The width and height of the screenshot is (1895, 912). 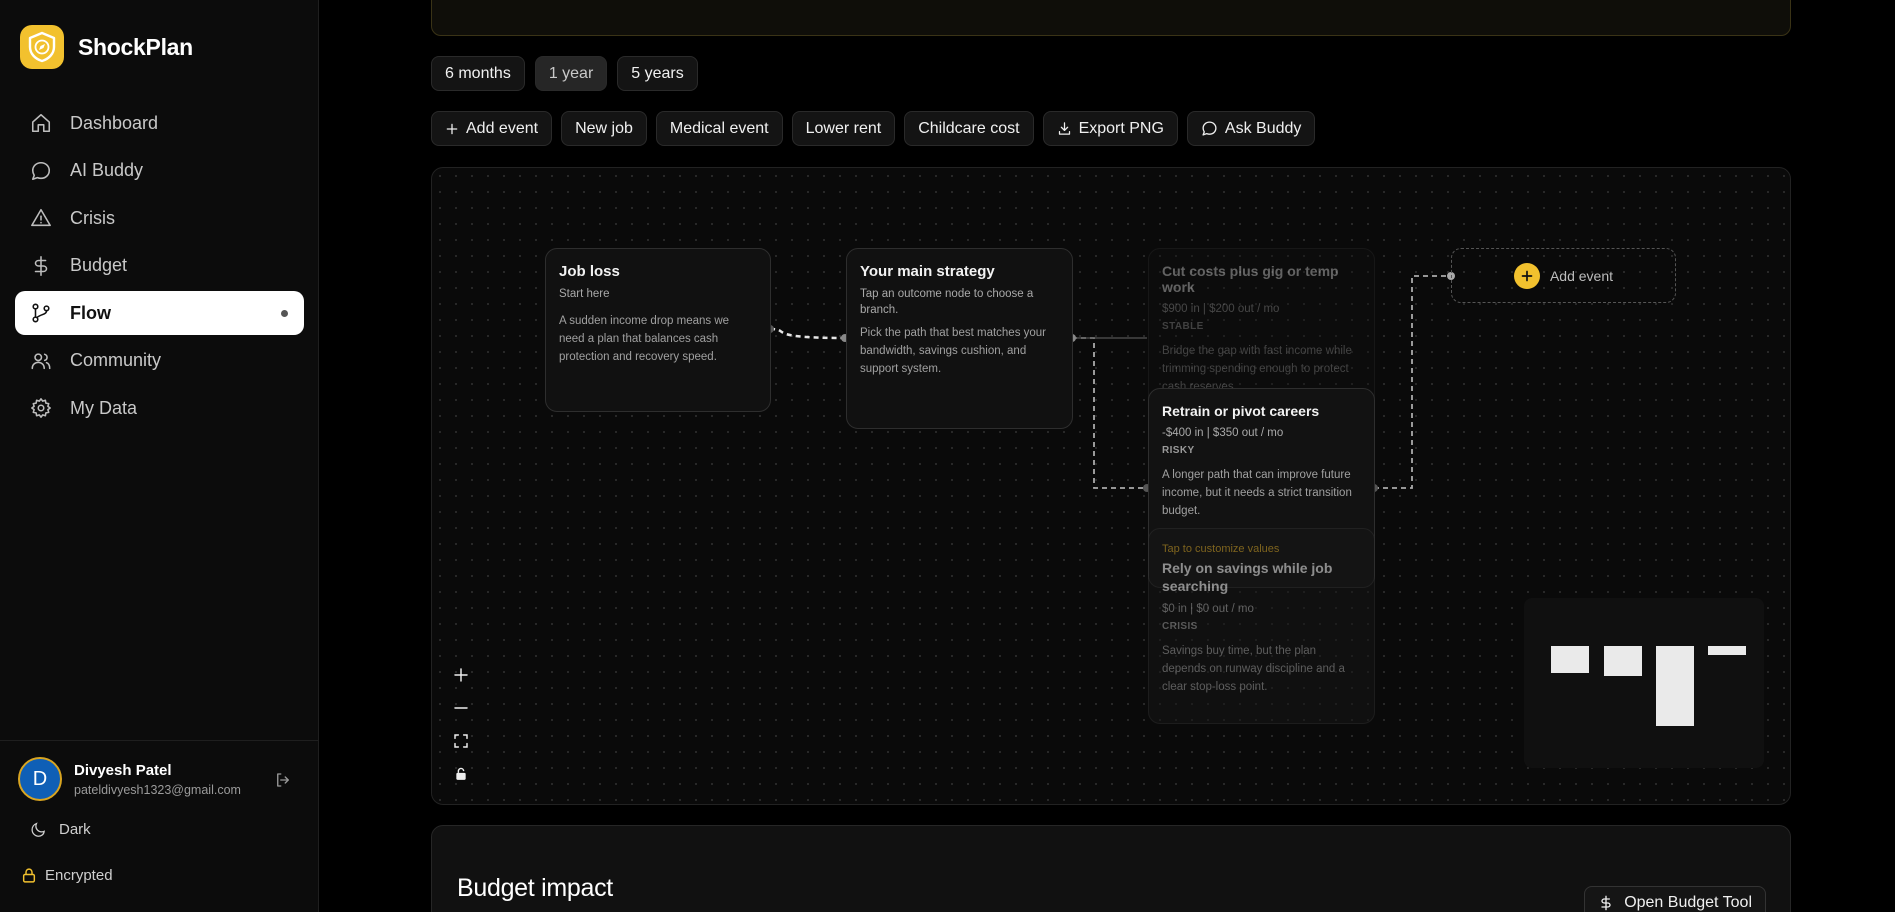 What do you see at coordinates (75, 829) in the screenshot?
I see `theme-label: Dark` at bounding box center [75, 829].